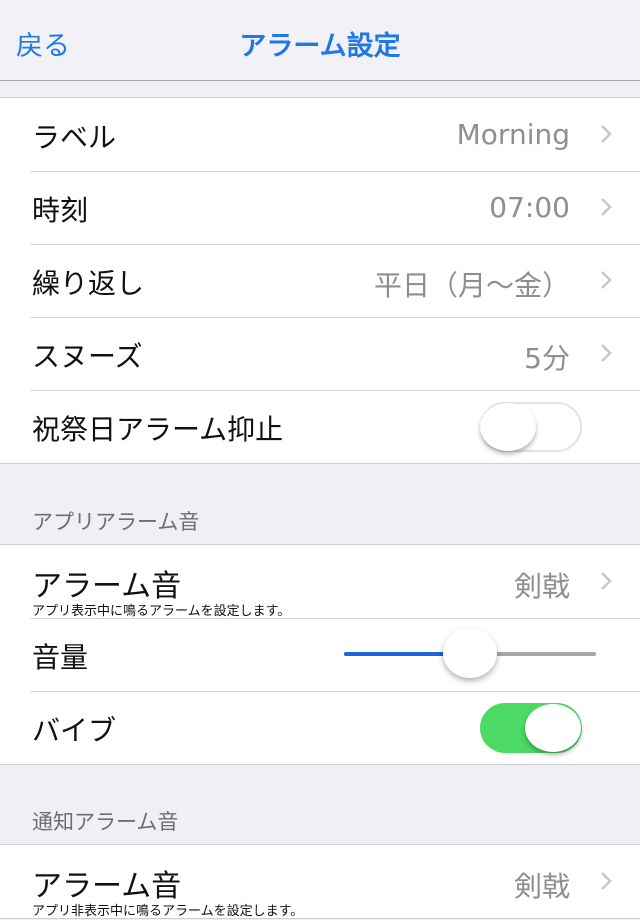 The image size is (640, 920). I want to click on row-sublabel: アプリ表示中に鳴るアラームを設定します。, so click(161, 611).